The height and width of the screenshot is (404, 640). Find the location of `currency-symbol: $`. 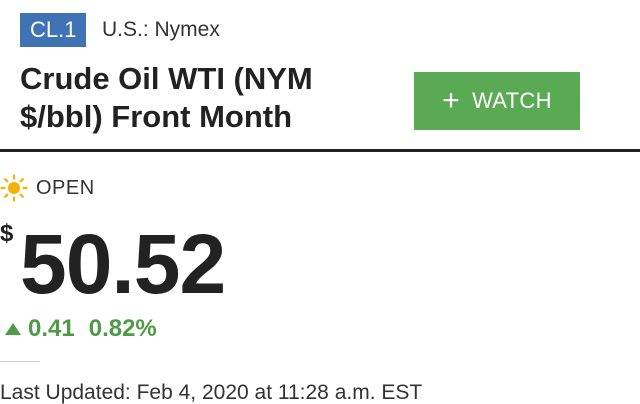

currency-symbol: $ is located at coordinates (7, 233).